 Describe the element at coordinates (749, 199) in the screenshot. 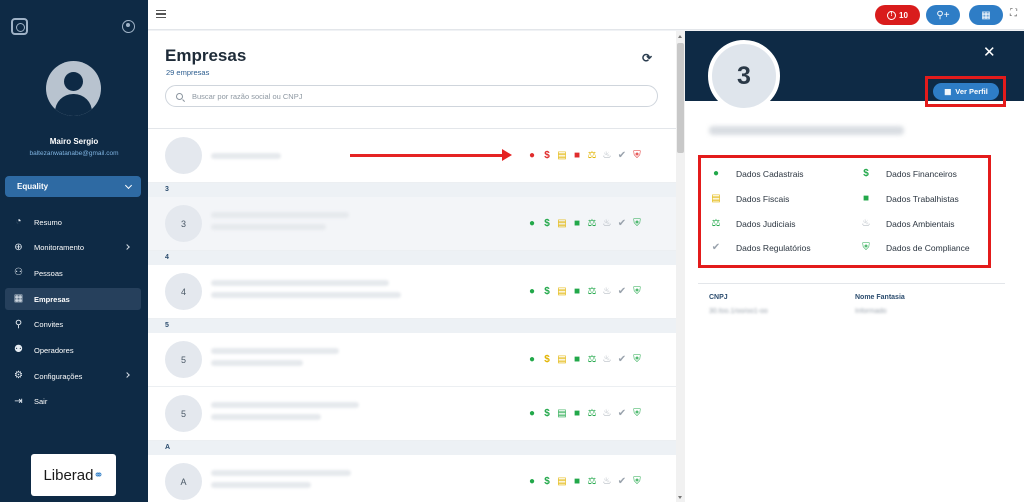

I see `category-fiscais: ▤ Dados Fiscais` at that location.